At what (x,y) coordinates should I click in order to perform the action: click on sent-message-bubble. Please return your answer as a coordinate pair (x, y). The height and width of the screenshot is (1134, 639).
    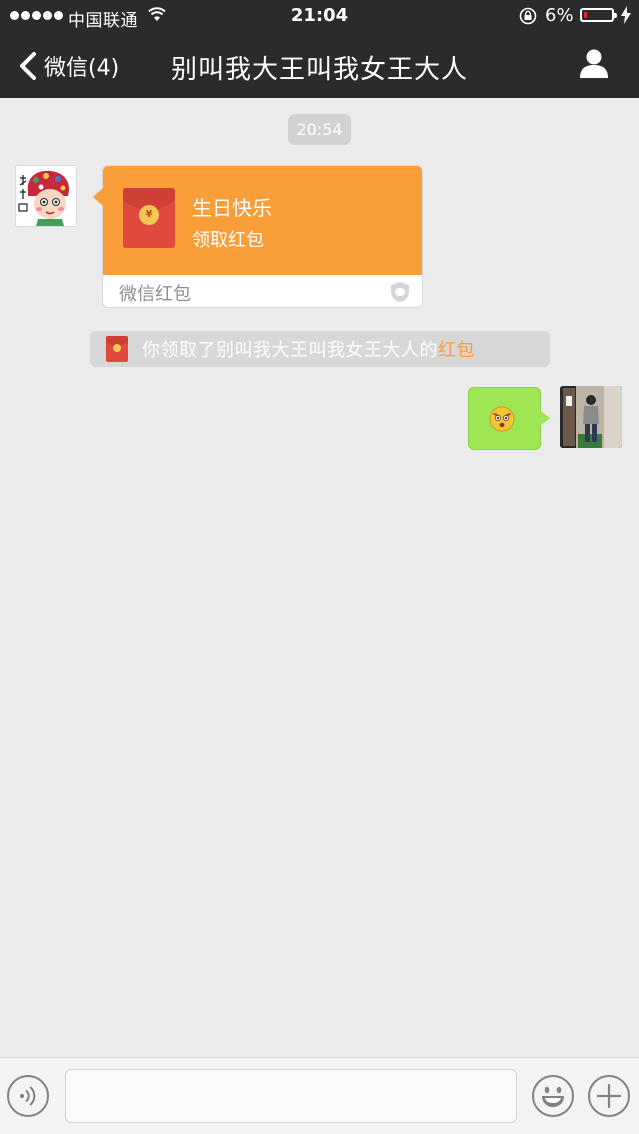
    Looking at the image, I should click on (509, 418).